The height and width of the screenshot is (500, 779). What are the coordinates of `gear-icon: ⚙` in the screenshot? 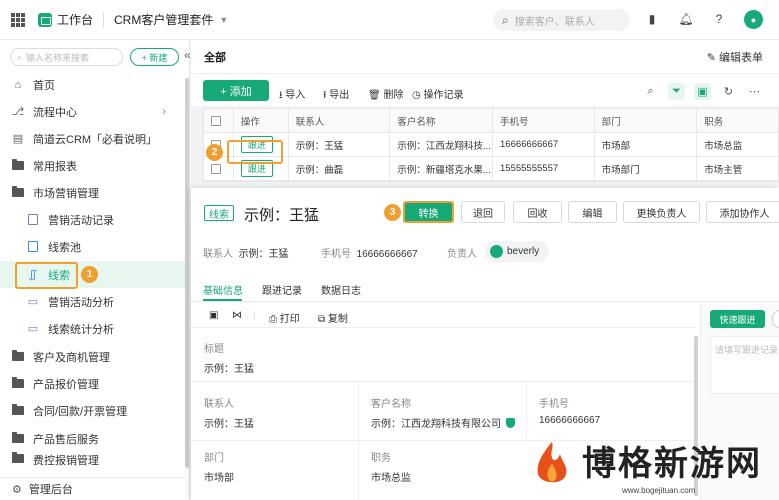 It's located at (17, 489).